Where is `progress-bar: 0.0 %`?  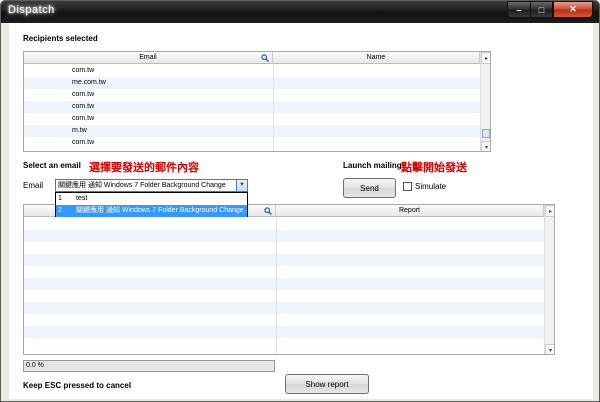
progress-bar: 0.0 % is located at coordinates (149, 366).